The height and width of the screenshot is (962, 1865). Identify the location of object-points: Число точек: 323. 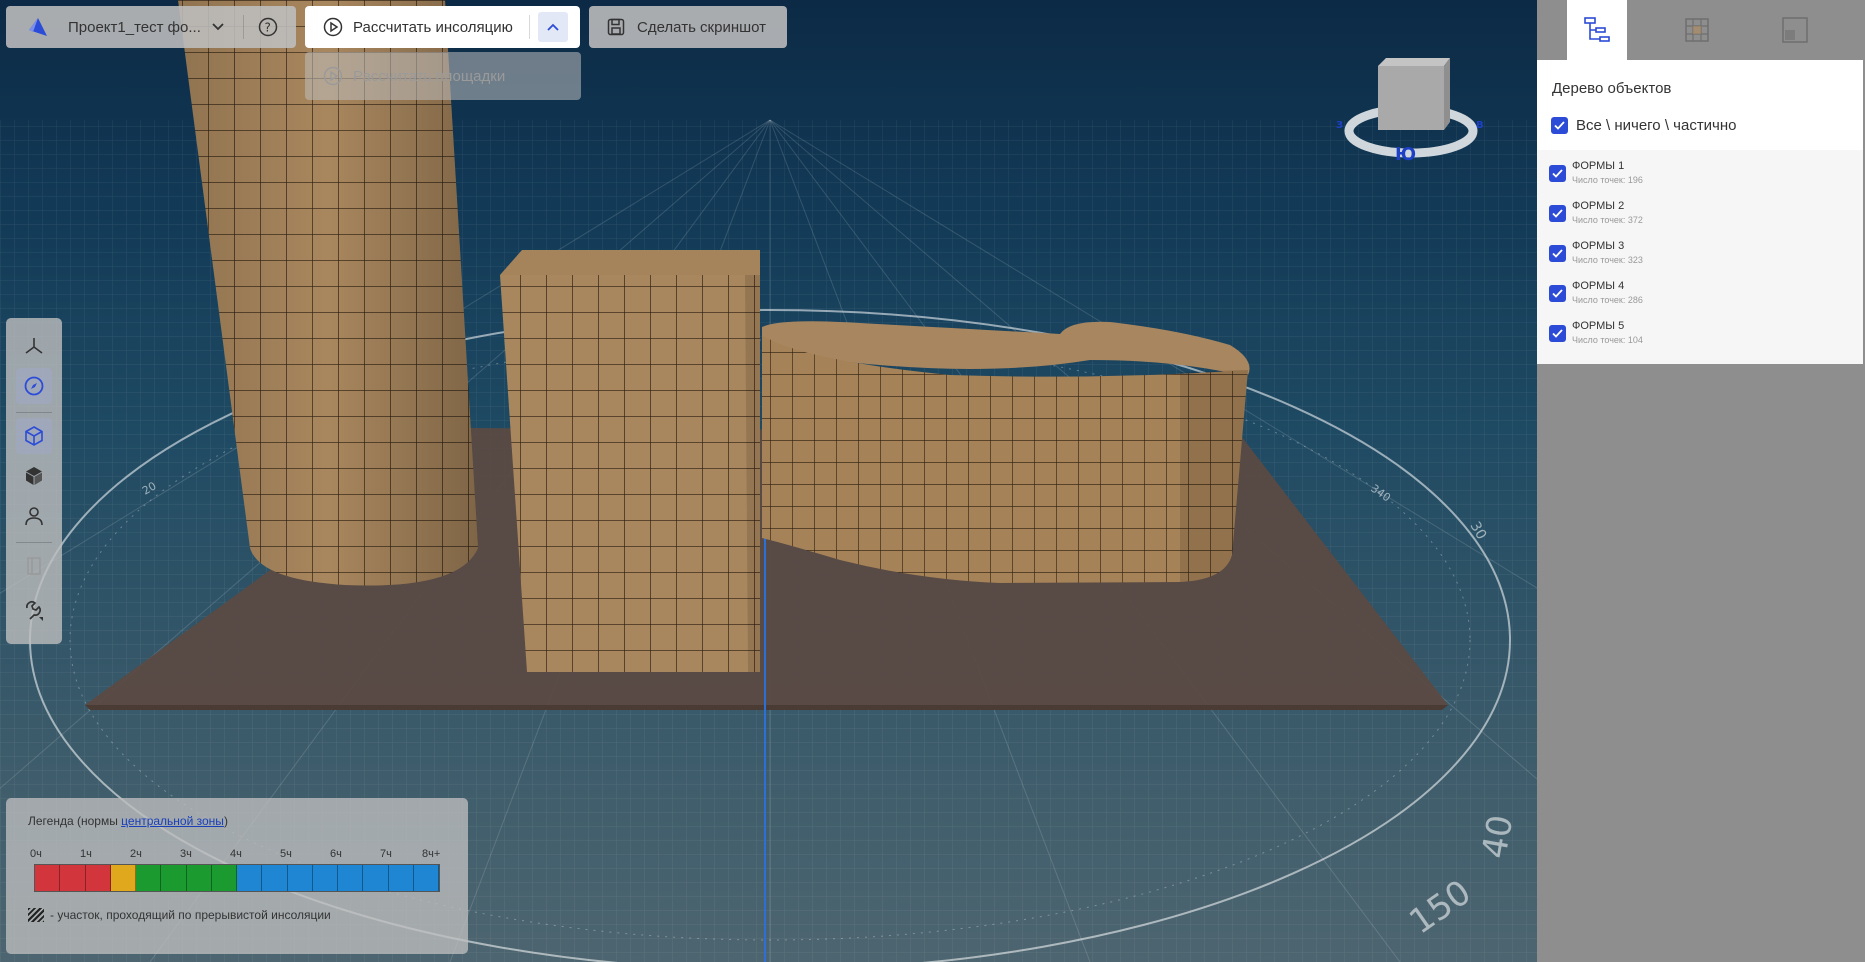
(1607, 260).